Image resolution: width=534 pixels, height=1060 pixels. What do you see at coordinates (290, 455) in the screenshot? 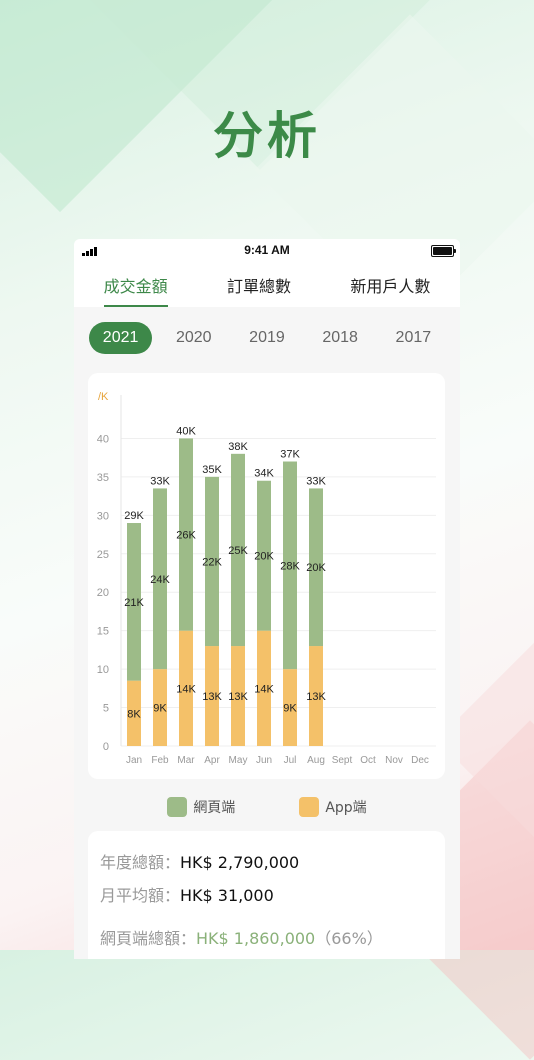
I see `data-label-total: 37K` at bounding box center [290, 455].